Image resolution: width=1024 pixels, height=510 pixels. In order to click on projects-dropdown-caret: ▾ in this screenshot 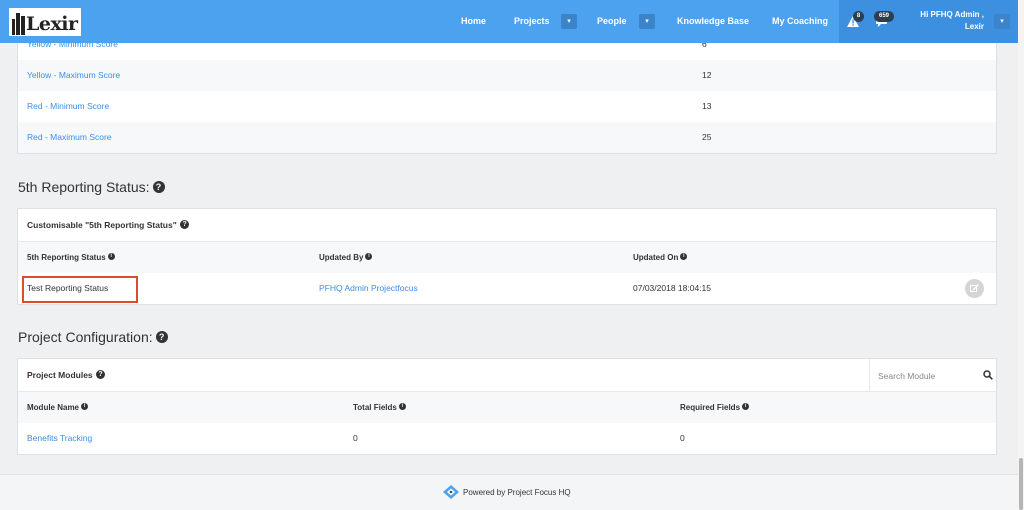, I will do `click(569, 21)`.